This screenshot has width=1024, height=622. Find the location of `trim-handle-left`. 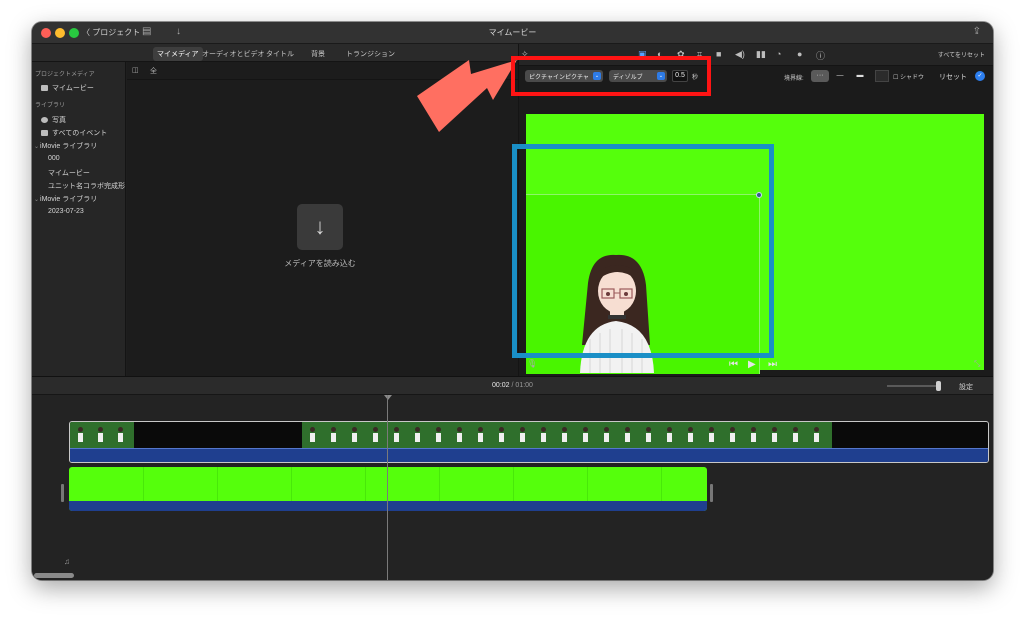

trim-handle-left is located at coordinates (62, 493).